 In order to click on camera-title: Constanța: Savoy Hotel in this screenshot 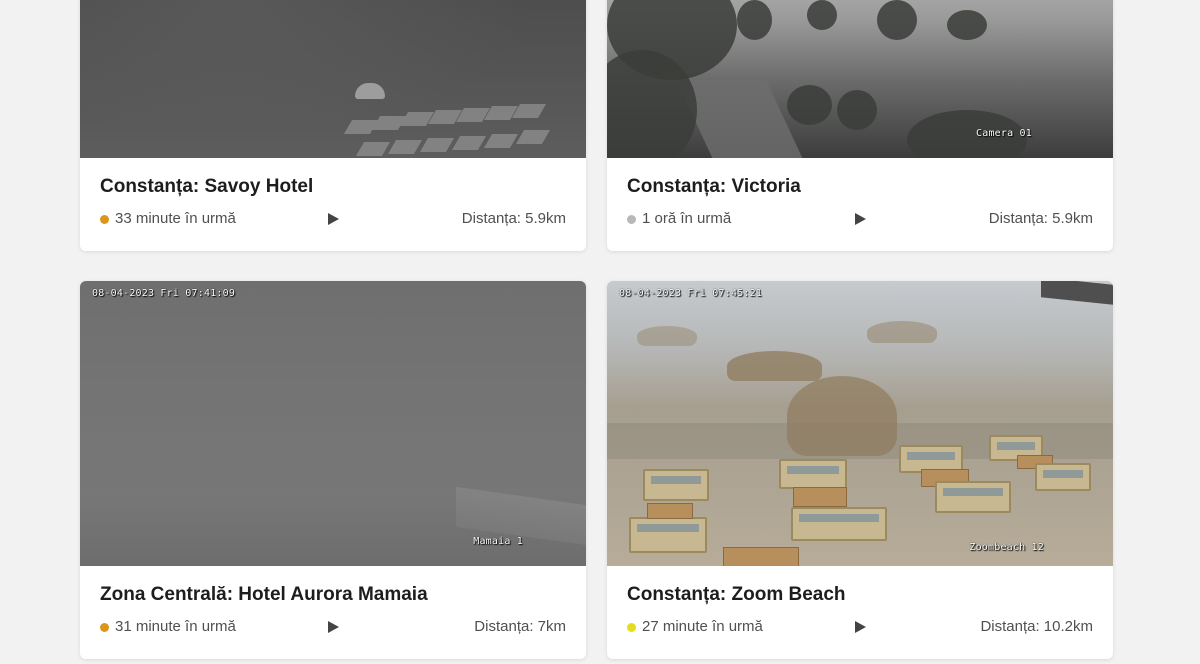, I will do `click(333, 187)`.